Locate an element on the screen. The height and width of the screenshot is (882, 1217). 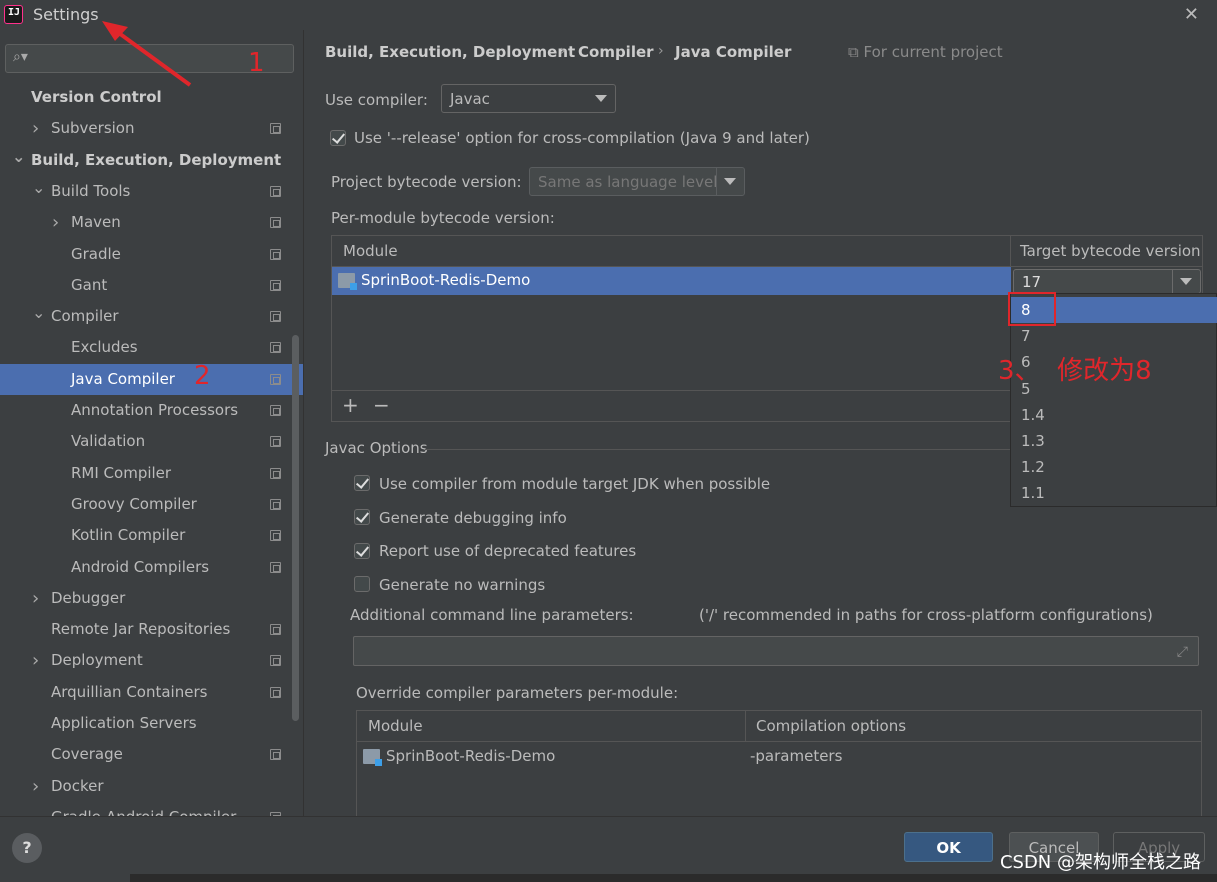
project-bytecode-value: Same as language level is located at coordinates (628, 182).